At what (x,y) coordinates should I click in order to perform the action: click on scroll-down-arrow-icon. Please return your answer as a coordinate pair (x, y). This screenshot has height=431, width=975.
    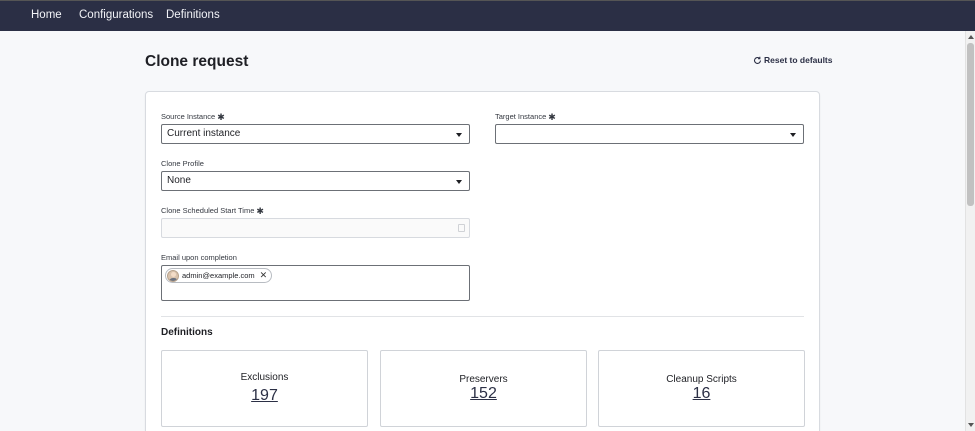
    Looking at the image, I should click on (971, 425).